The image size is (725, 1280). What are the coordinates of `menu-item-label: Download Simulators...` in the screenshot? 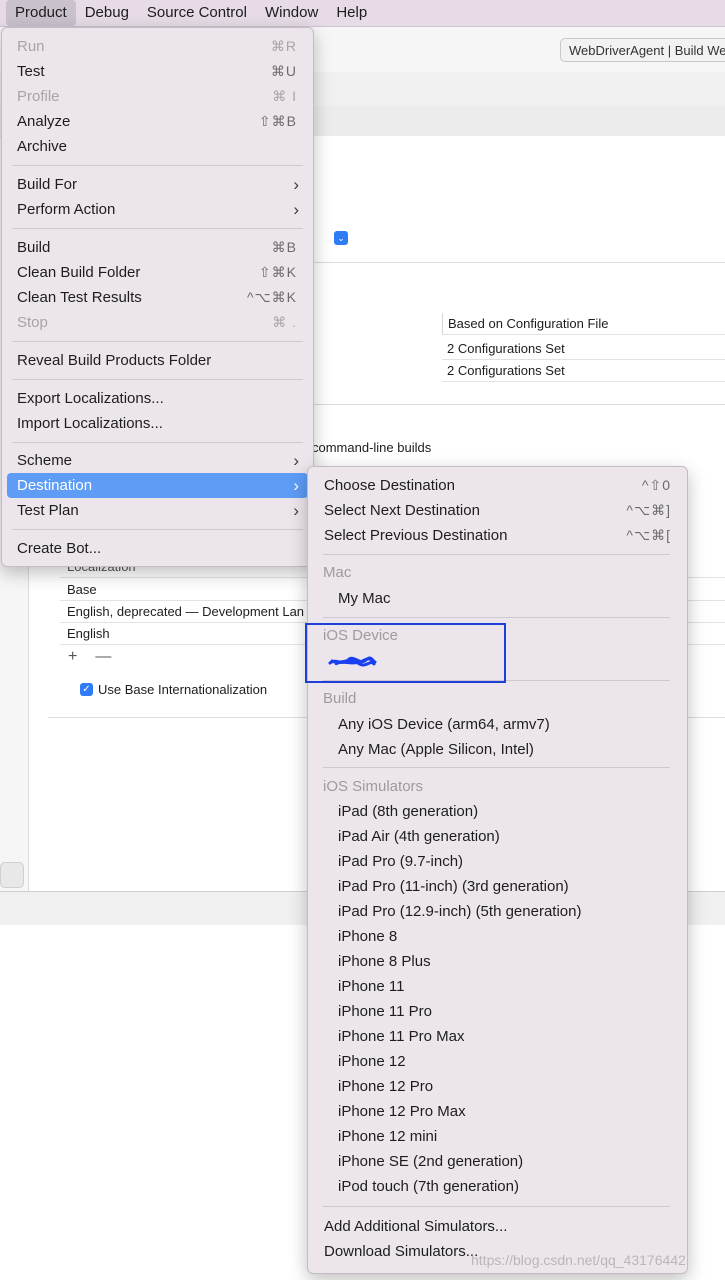 It's located at (401, 1251).